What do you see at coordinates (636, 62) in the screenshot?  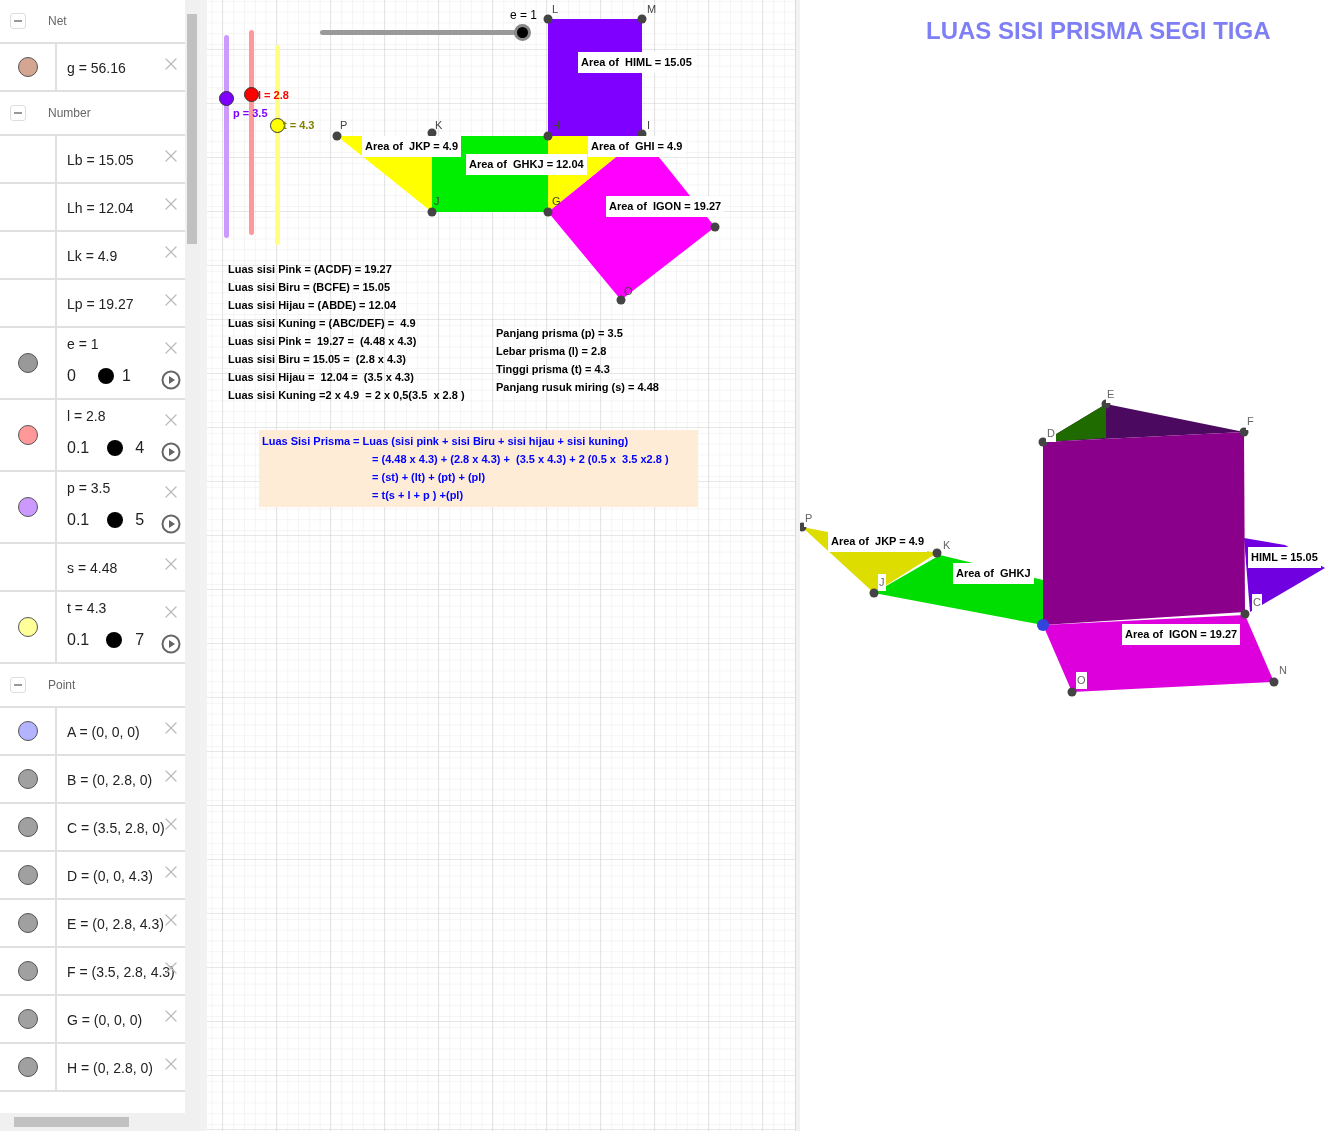 I see `area-label: Area of HIML = 15.05` at bounding box center [636, 62].